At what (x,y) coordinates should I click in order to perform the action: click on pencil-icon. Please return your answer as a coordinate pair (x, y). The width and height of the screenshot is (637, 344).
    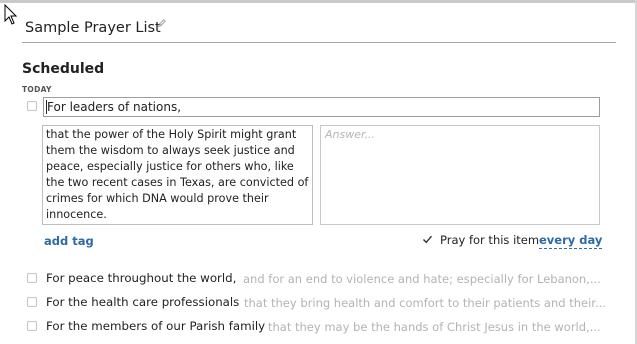
    Looking at the image, I should click on (162, 23).